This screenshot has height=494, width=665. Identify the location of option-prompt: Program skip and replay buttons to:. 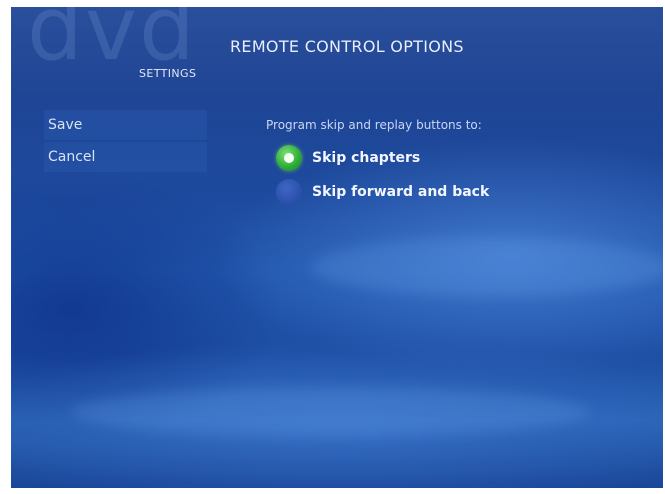
(374, 125).